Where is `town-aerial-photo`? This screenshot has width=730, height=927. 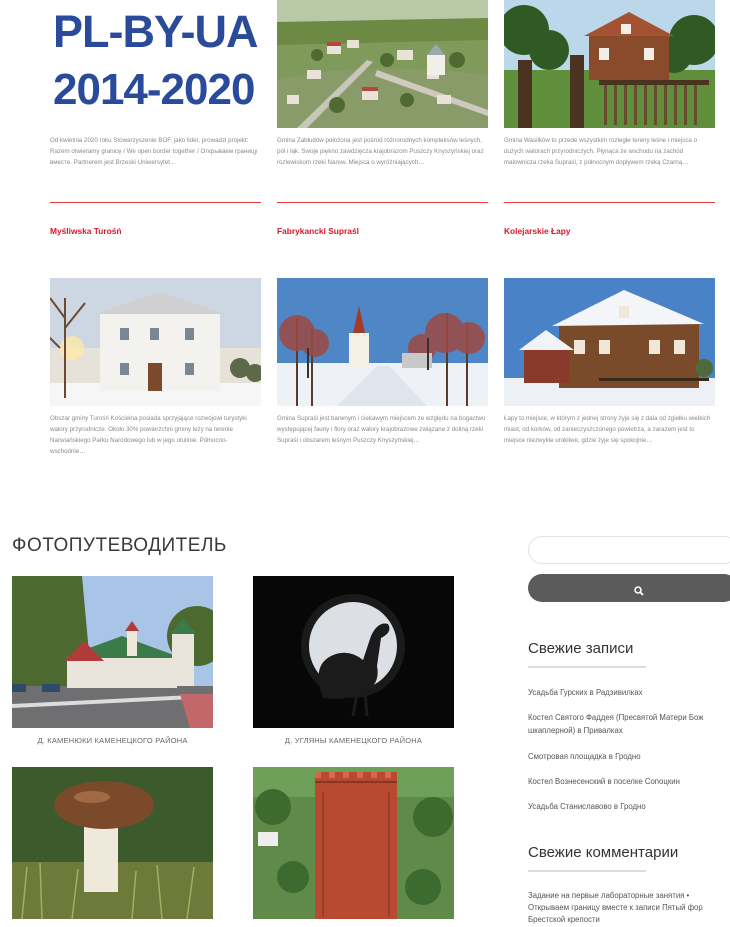
town-aerial-photo is located at coordinates (382, 64).